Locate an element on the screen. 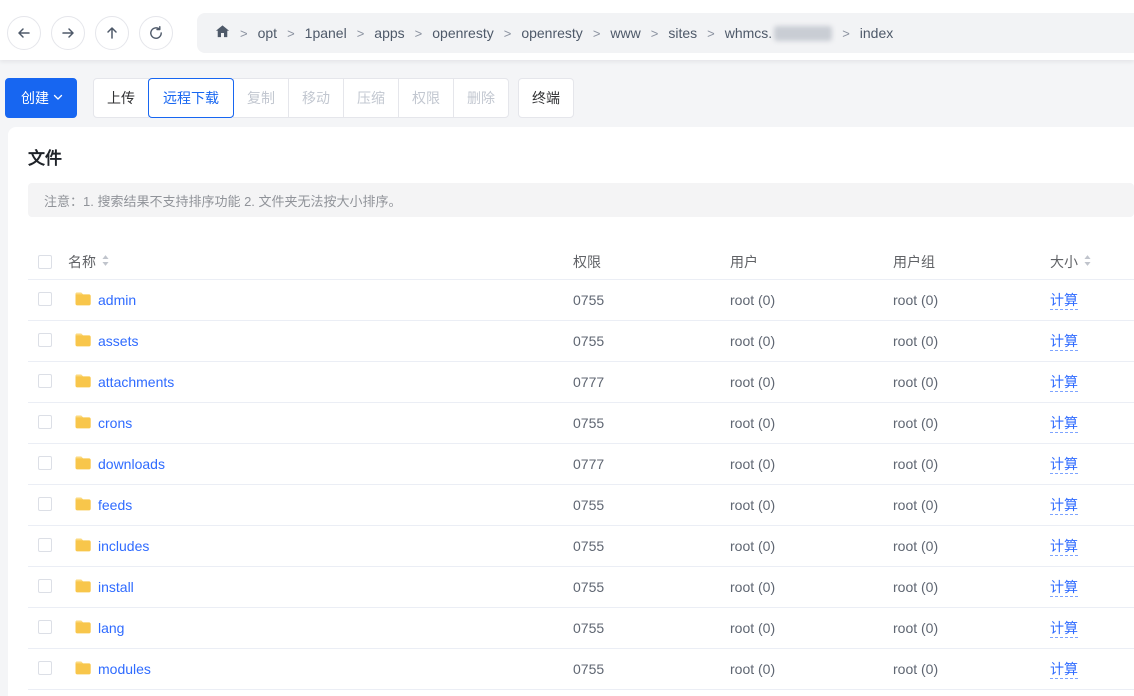 Image resolution: width=1134 pixels, height=696 pixels. page-title: 文件 is located at coordinates (45, 158).